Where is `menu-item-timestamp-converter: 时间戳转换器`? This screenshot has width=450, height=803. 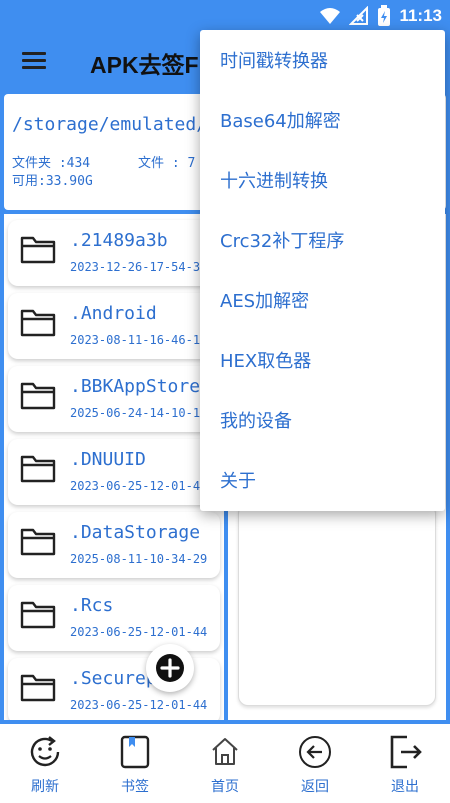
menu-item-timestamp-converter: 时间戳转换器 is located at coordinates (322, 60).